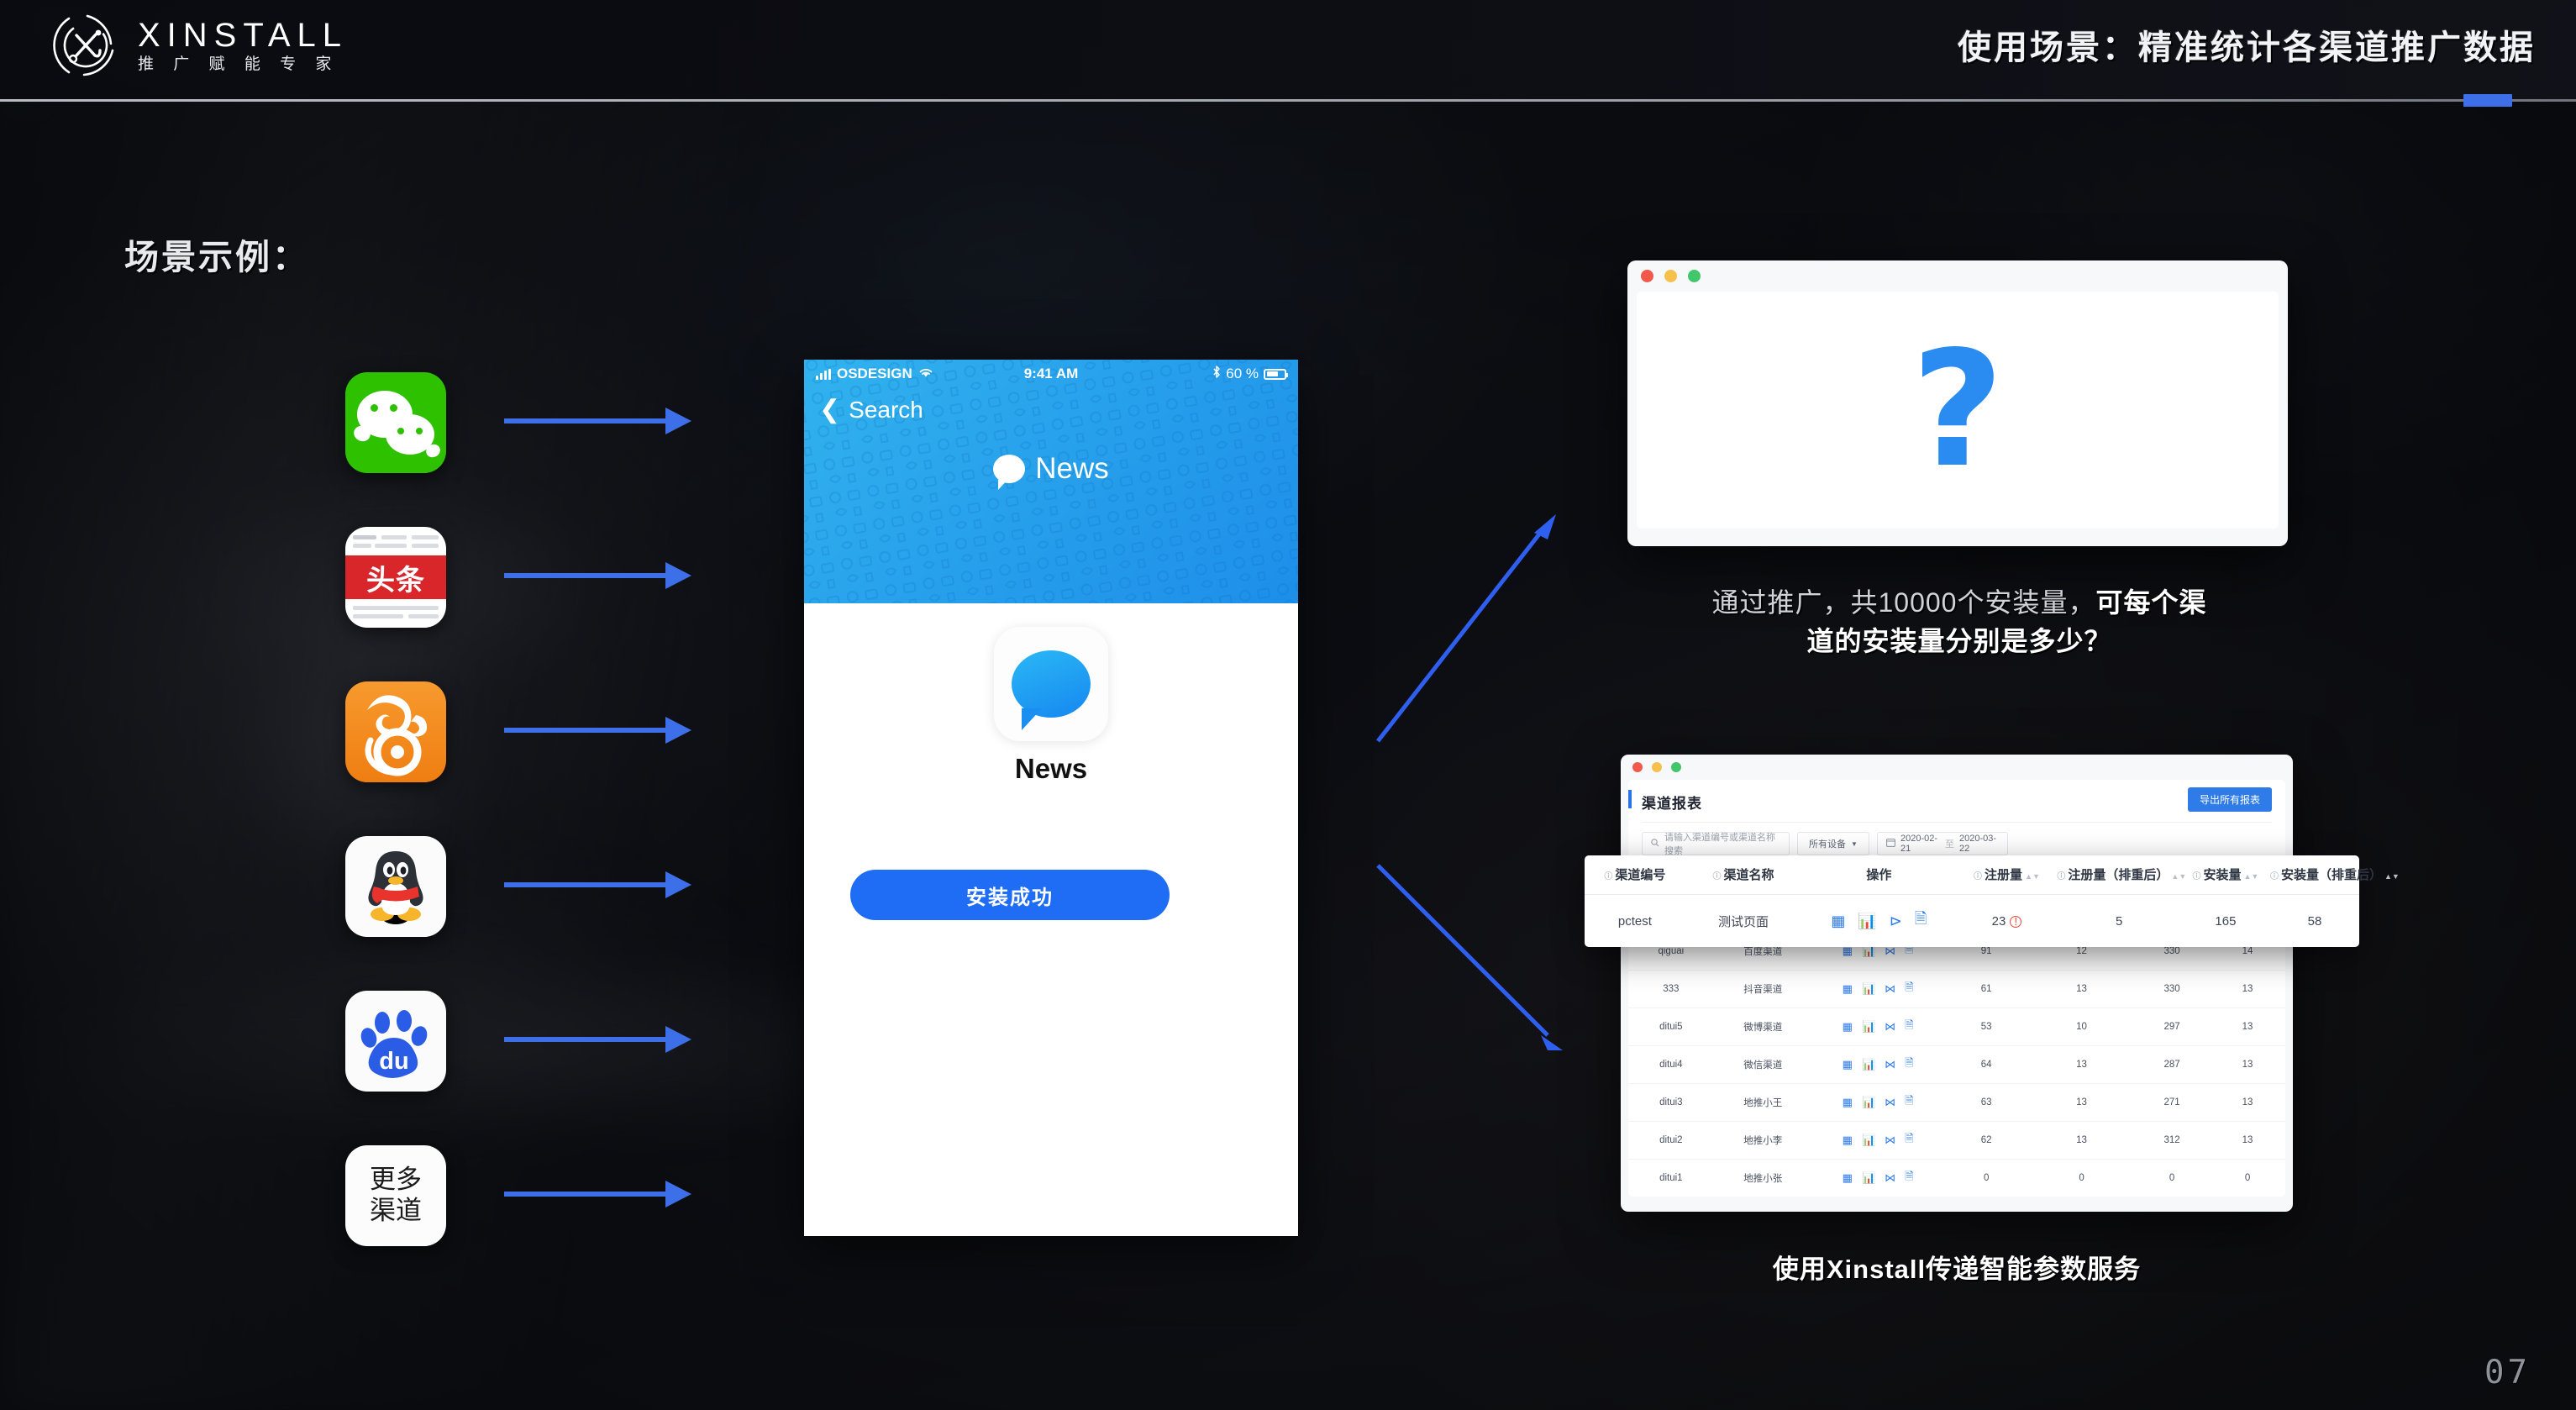 This screenshot has height=1410, width=2576. What do you see at coordinates (393, 1061) in the screenshot?
I see `baidu-du-text: du` at bounding box center [393, 1061].